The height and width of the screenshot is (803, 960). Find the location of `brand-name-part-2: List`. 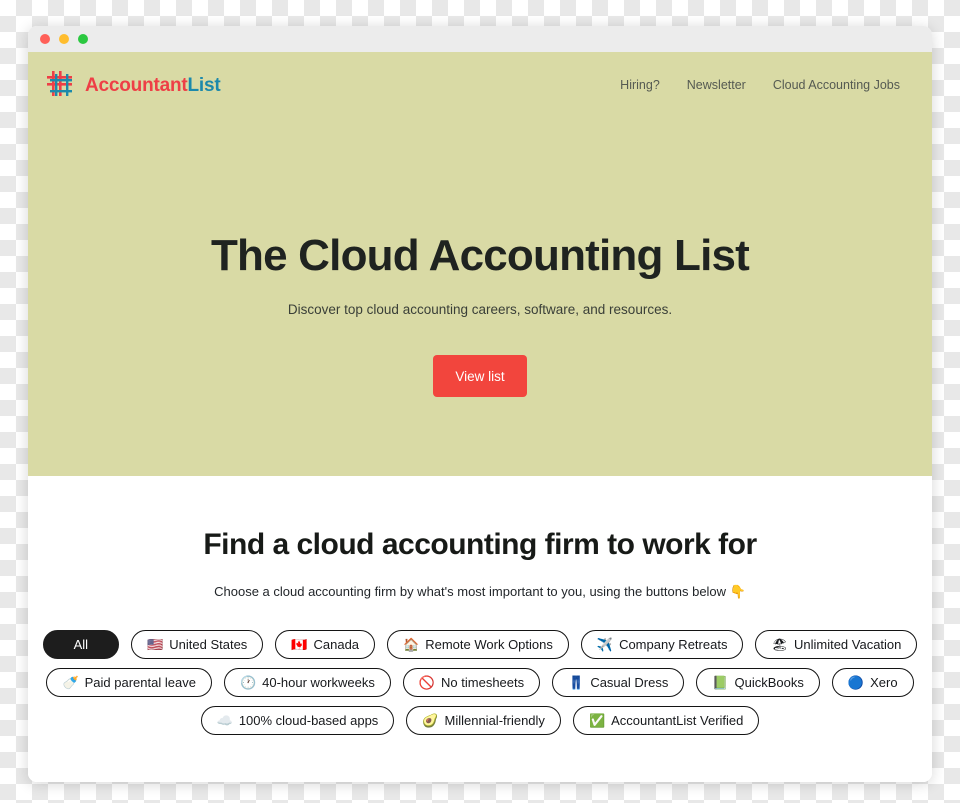

brand-name-part-2: List is located at coordinates (204, 85).